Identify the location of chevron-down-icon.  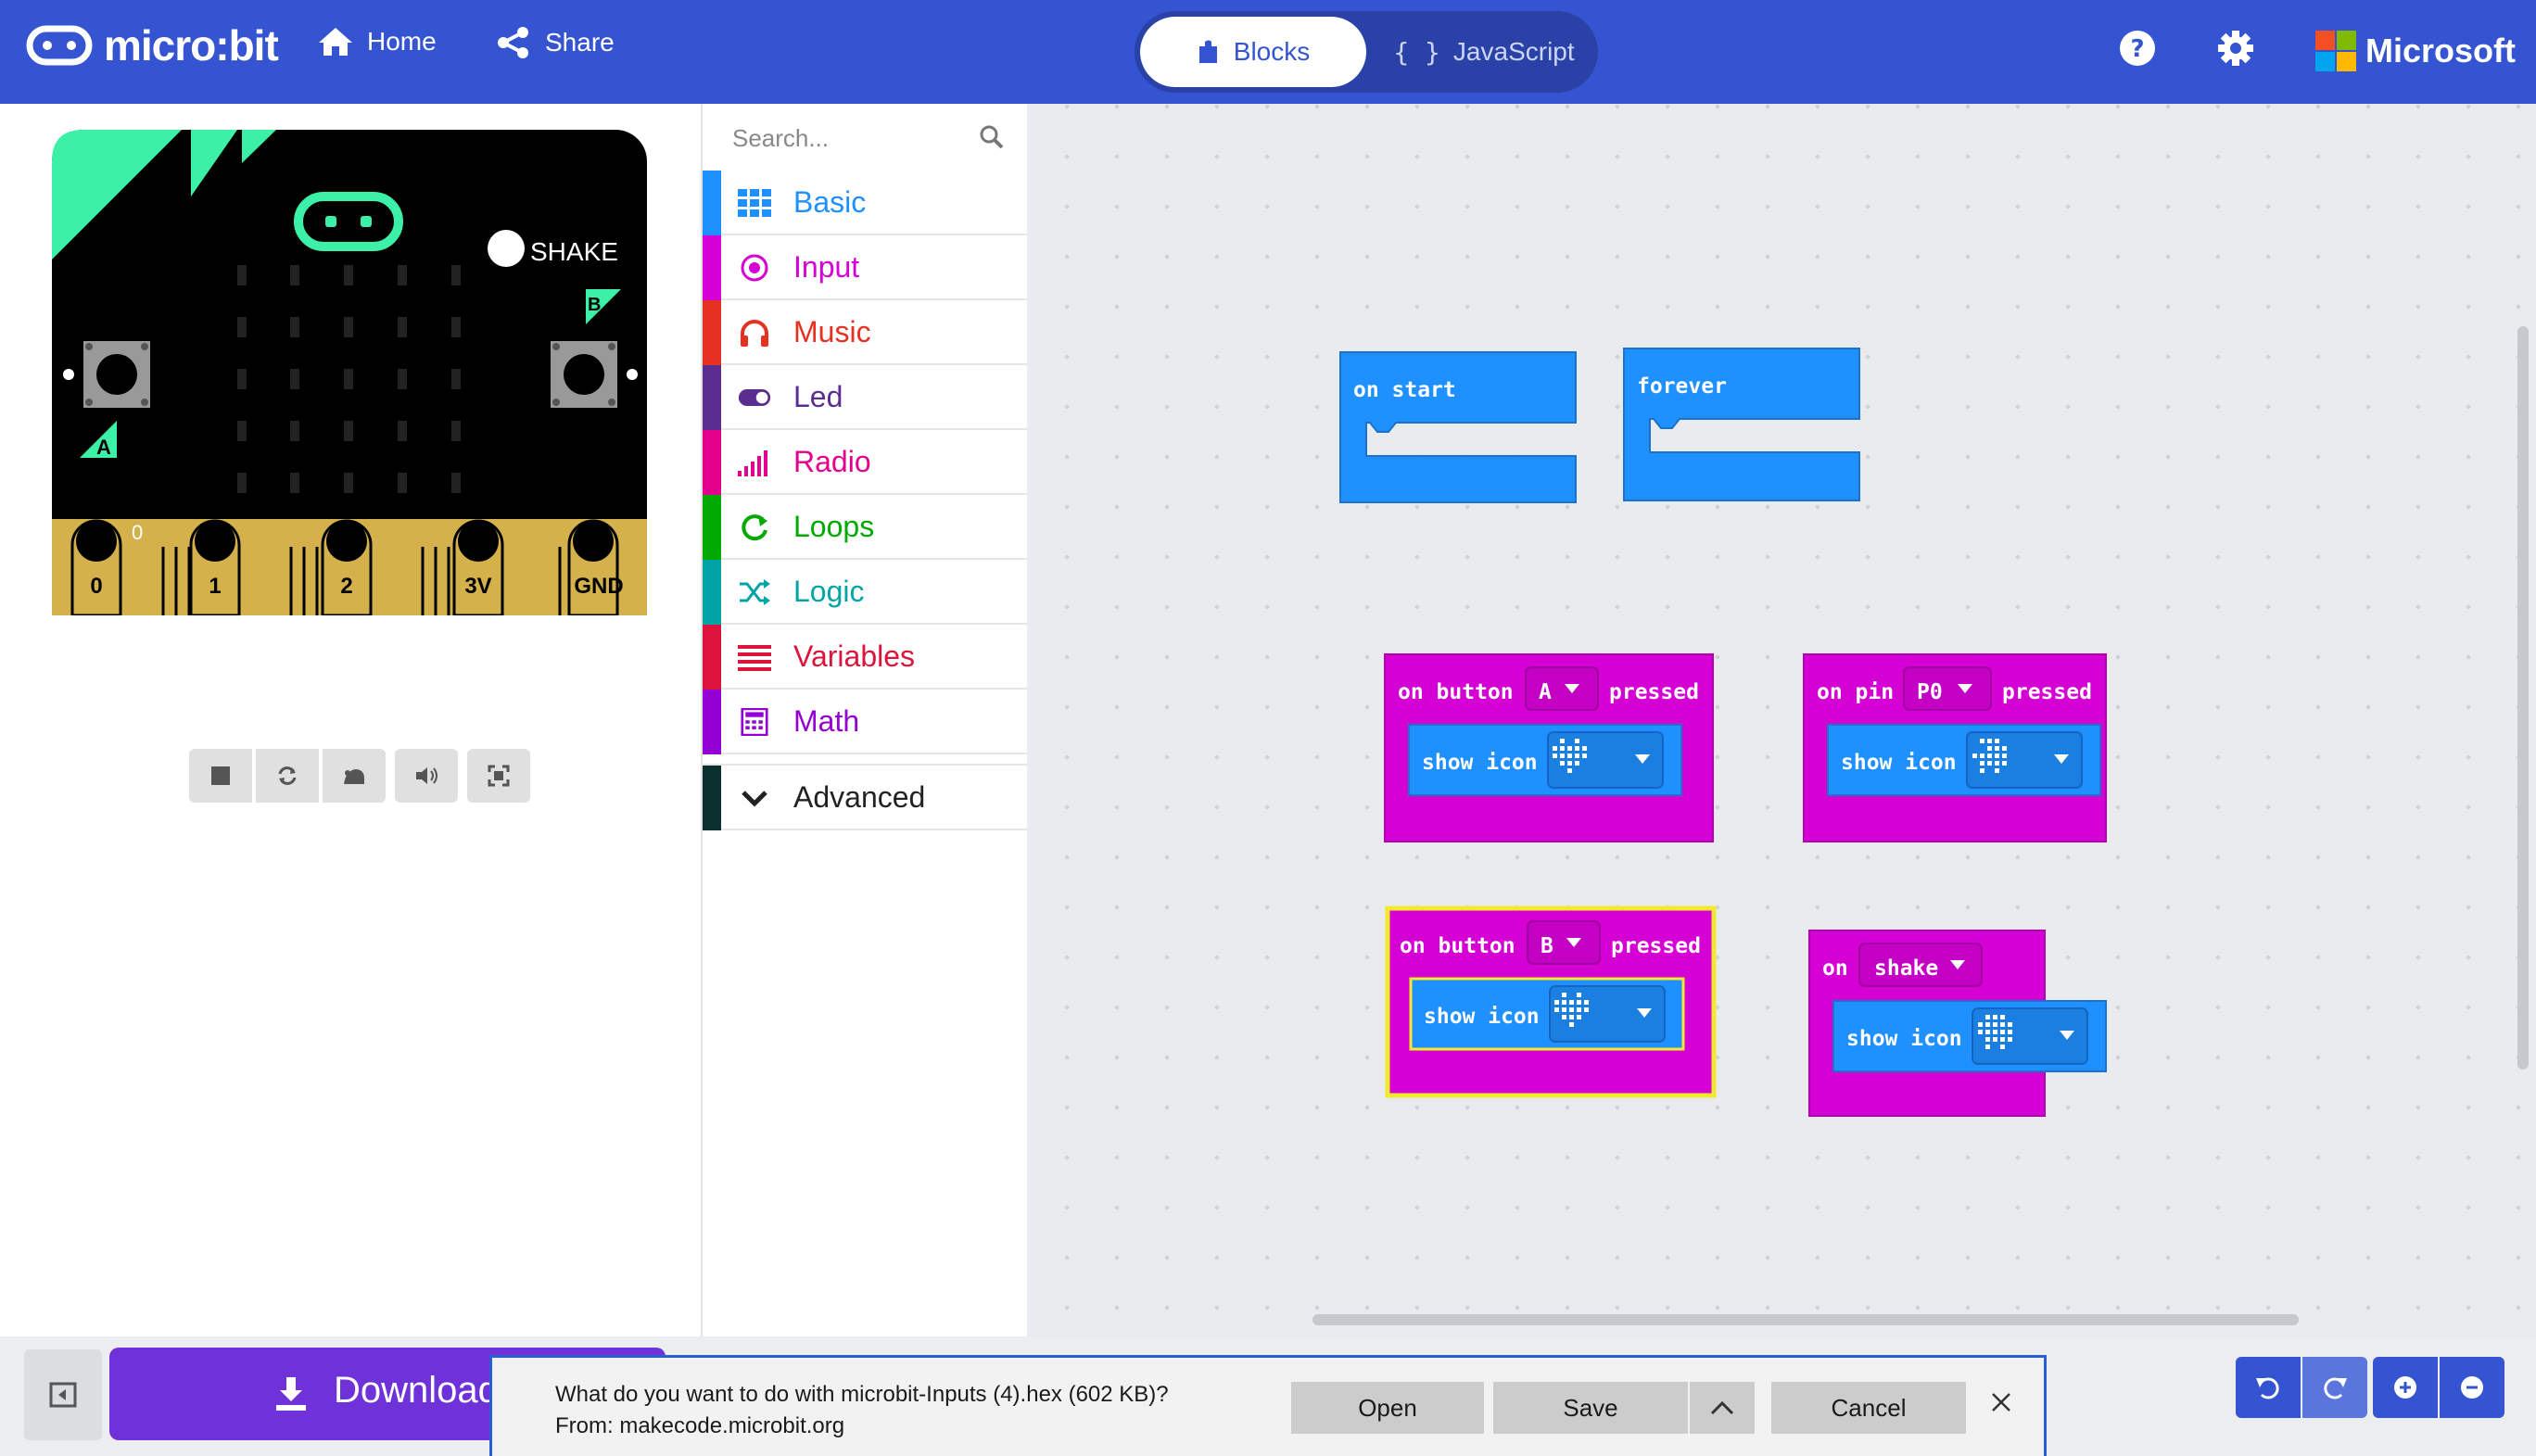
(754, 799).